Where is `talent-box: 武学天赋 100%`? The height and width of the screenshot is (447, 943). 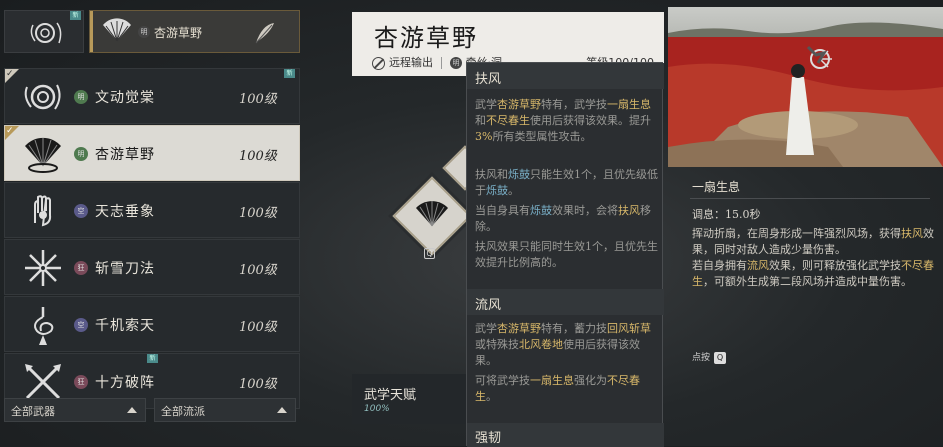
talent-box: 武学天赋 100% is located at coordinates (412, 399).